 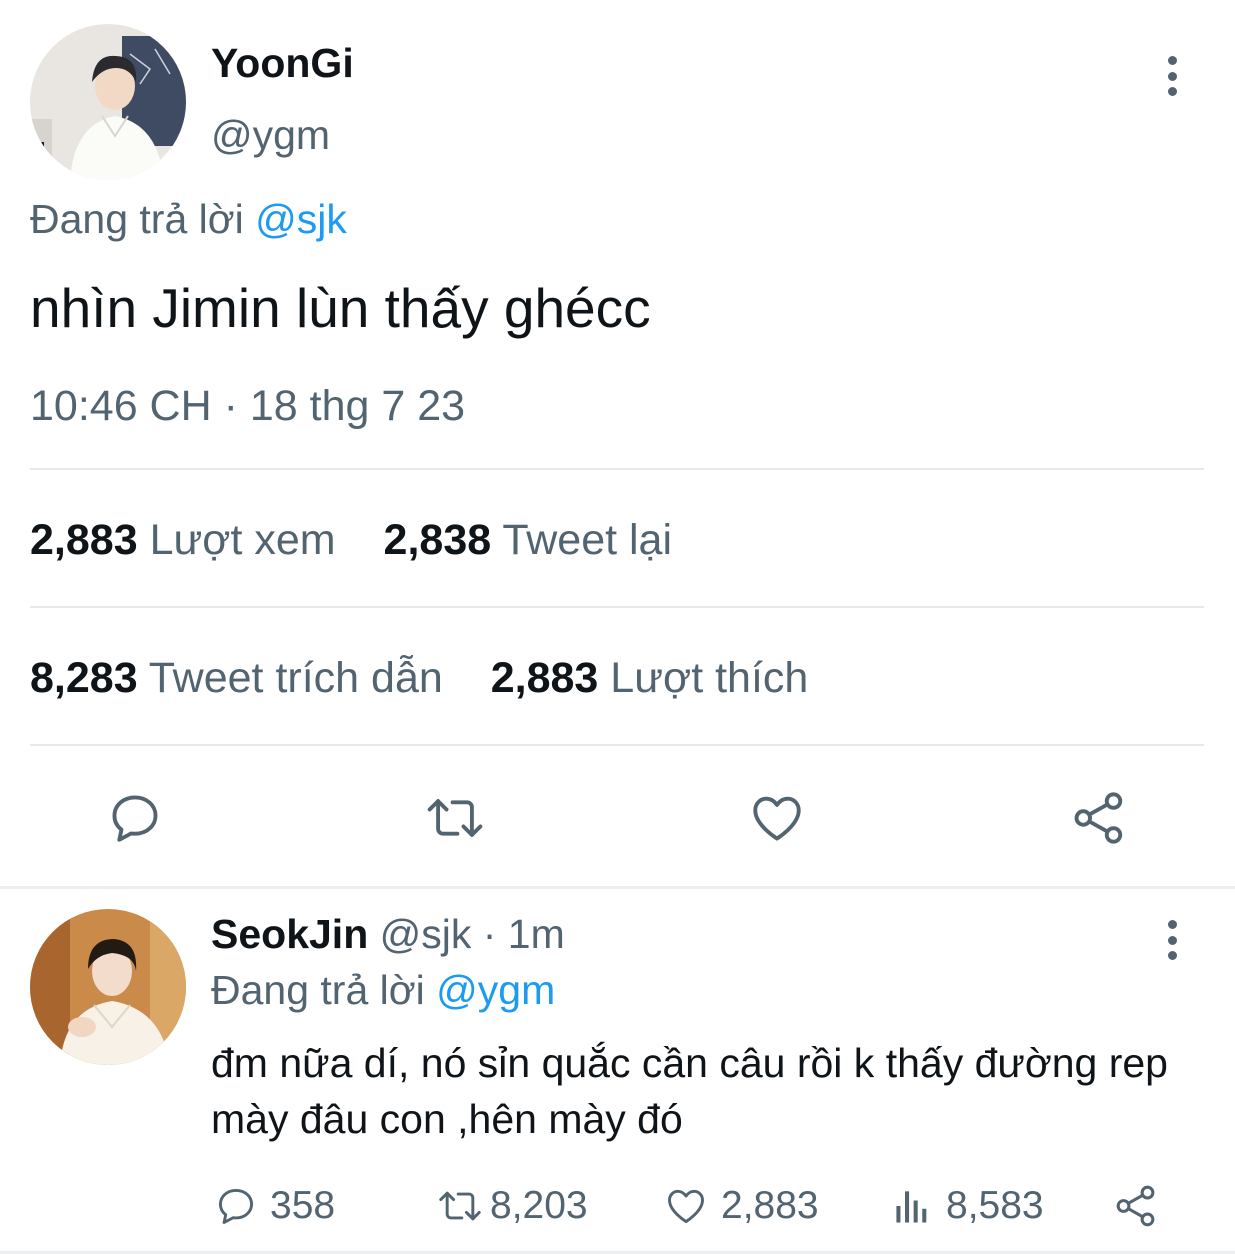 I want to click on retweets-stat: 2,838 Tweet lại, so click(x=528, y=540).